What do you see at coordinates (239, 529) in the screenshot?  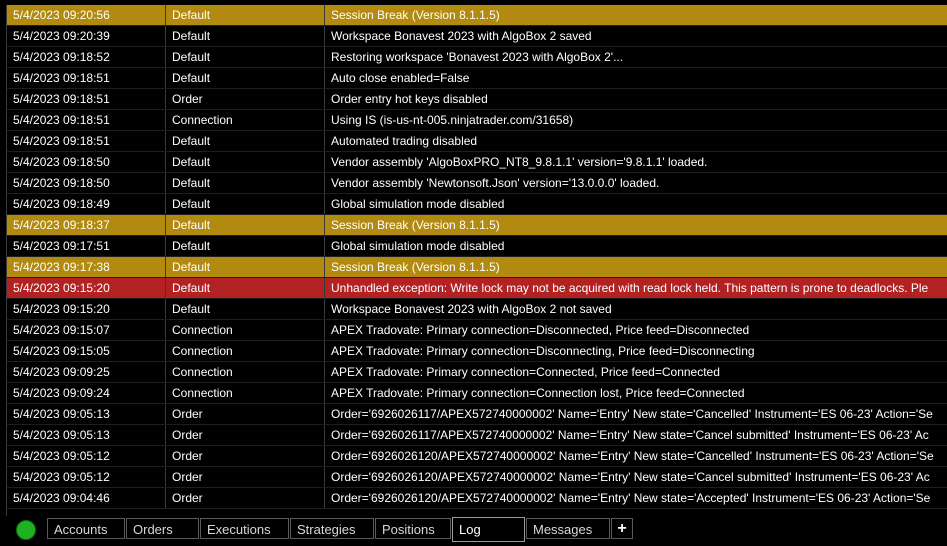 I see `tab-label: Executions` at bounding box center [239, 529].